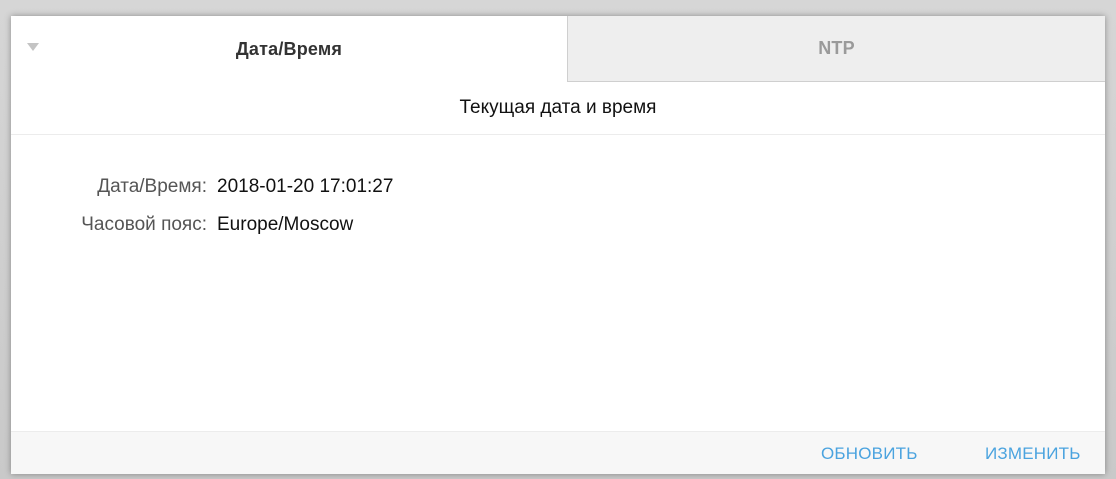  I want to click on edit-button: ИЗМЕНИТЬ, so click(1033, 453).